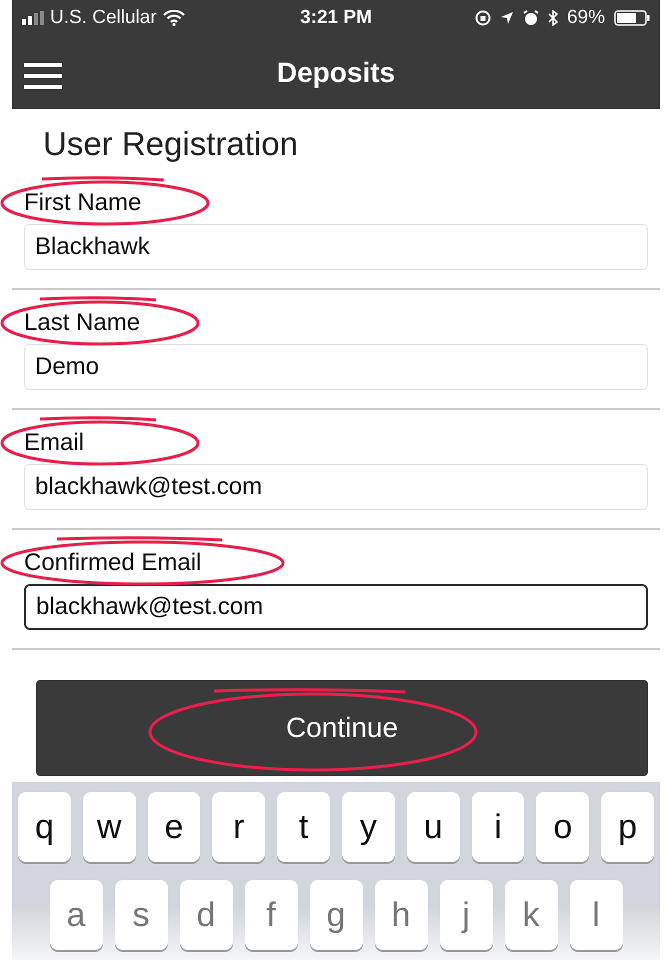 This screenshot has height=960, width=665. I want to click on battery-percent: 69%, so click(585, 18).